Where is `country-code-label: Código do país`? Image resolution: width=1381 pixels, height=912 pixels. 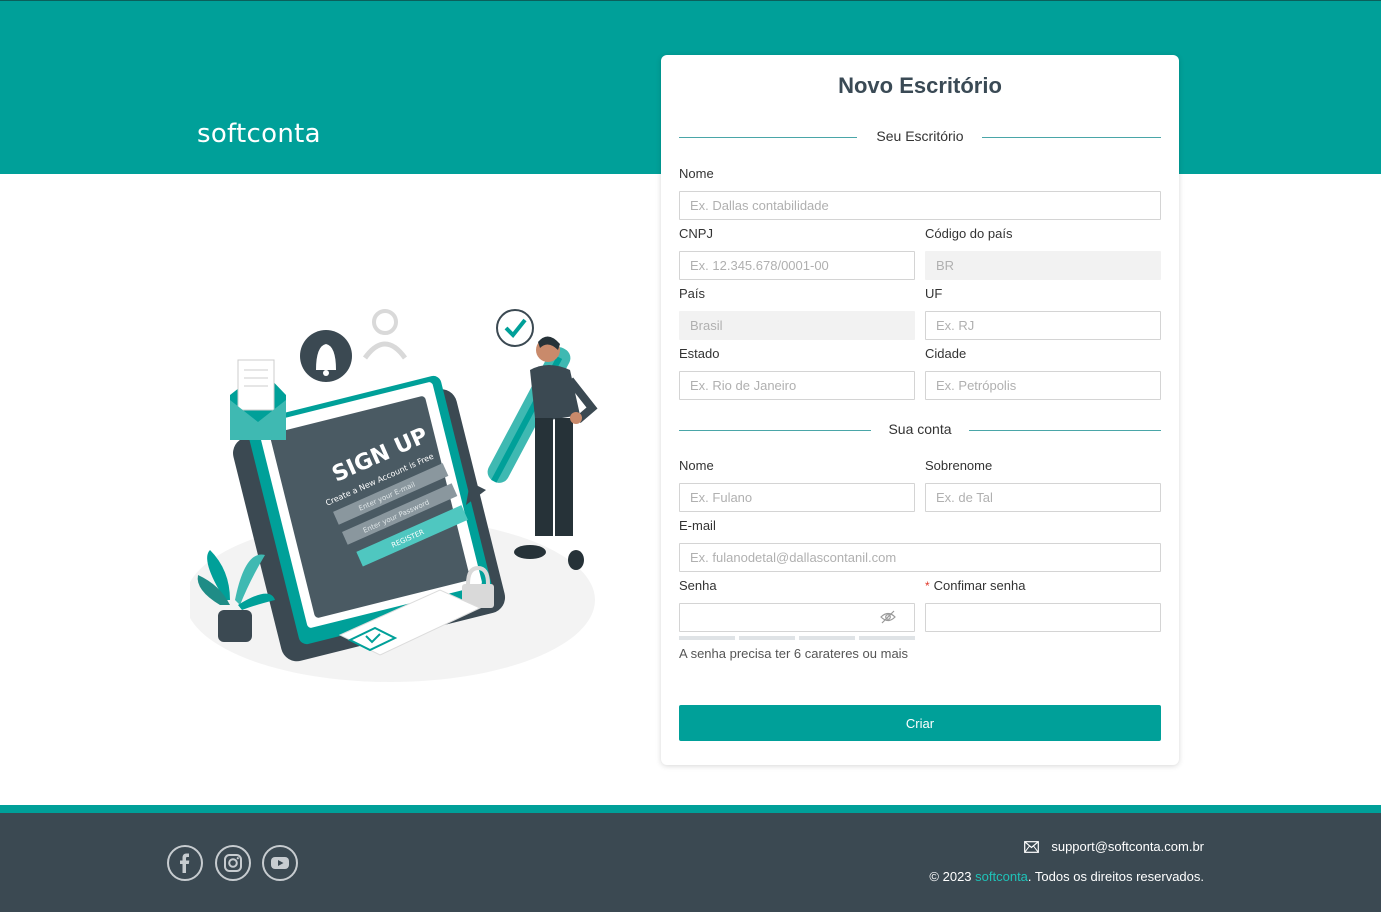
country-code-label: Código do país is located at coordinates (969, 233).